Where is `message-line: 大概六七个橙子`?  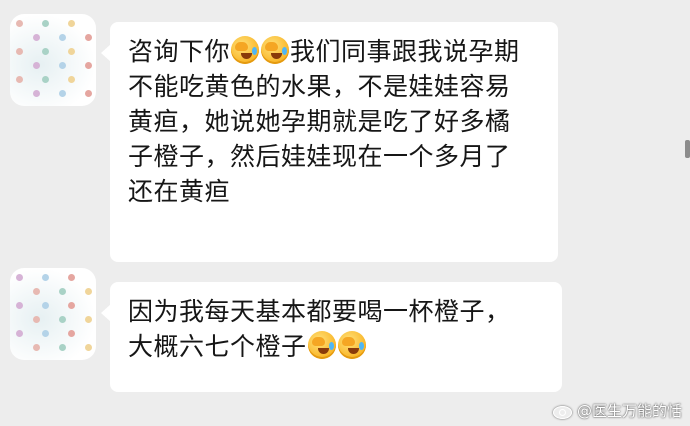 message-line: 大概六七个橙子 is located at coordinates (336, 346).